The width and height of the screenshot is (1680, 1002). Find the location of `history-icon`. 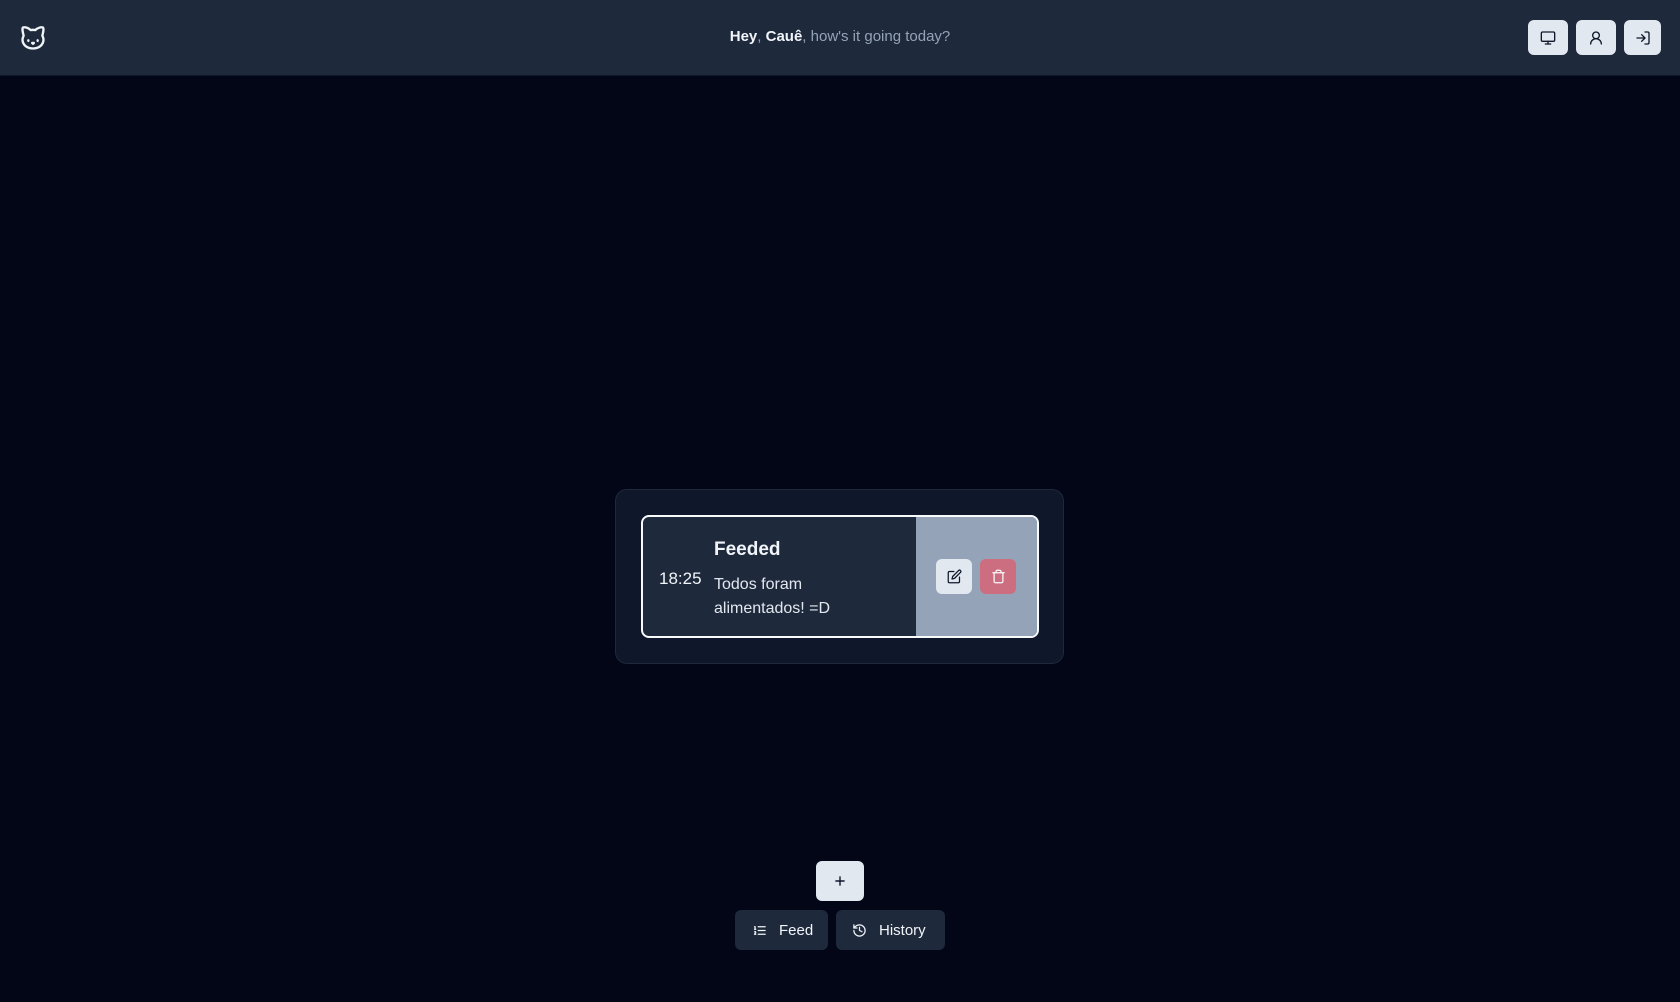

history-icon is located at coordinates (859, 930).